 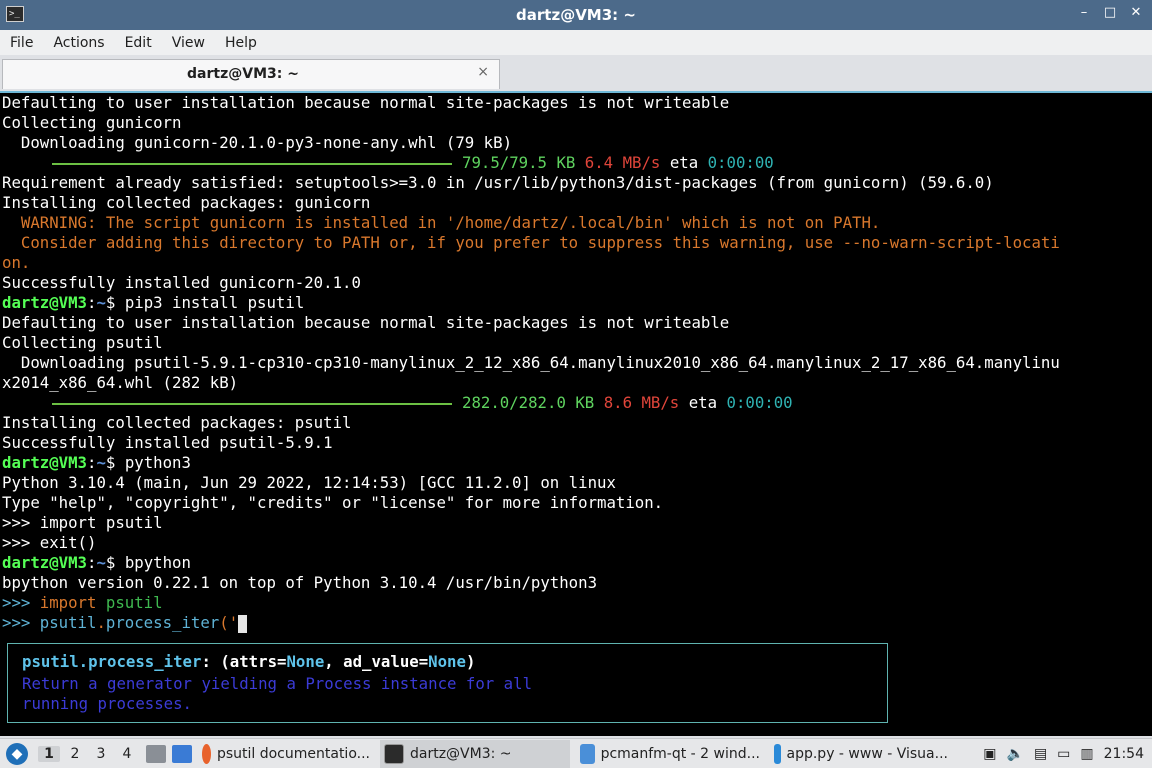 What do you see at coordinates (17, 753) in the screenshot?
I see `start-menu-icon: ◆` at bounding box center [17, 753].